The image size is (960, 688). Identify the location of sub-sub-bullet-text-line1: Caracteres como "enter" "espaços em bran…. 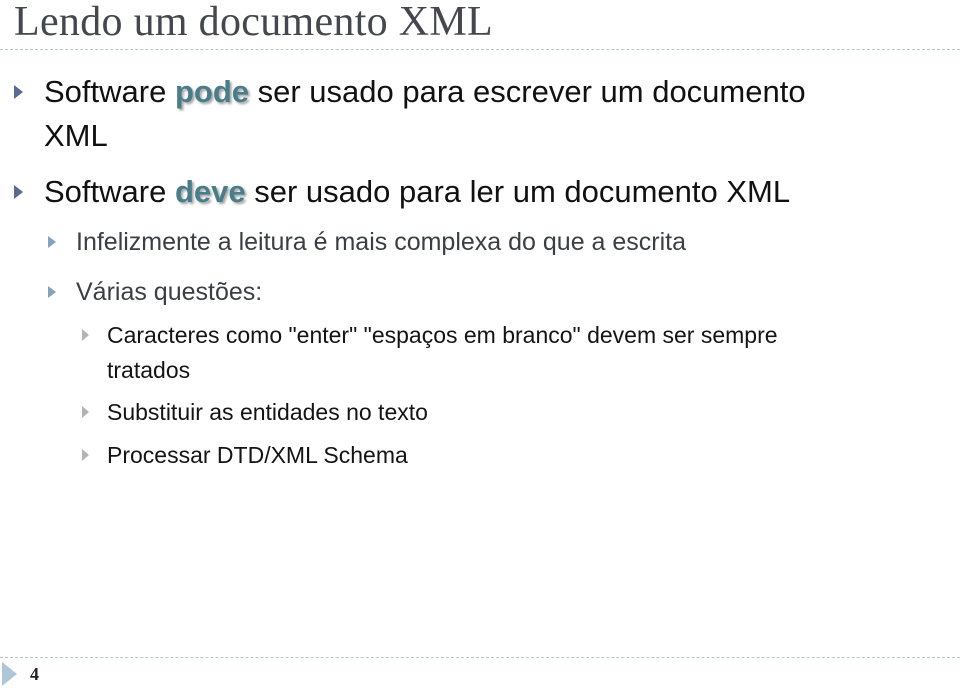
(442, 335).